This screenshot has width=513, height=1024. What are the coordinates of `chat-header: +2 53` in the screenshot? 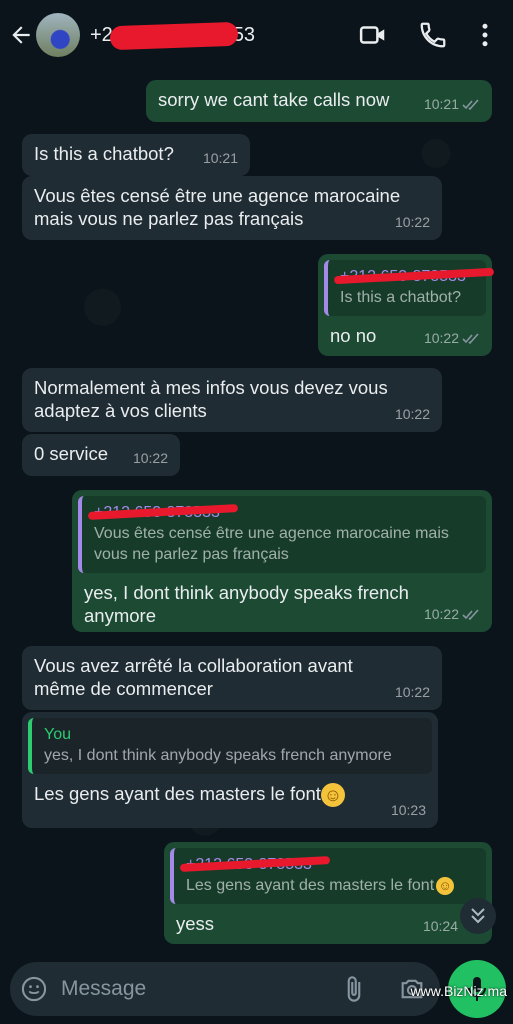 It's located at (256, 35).